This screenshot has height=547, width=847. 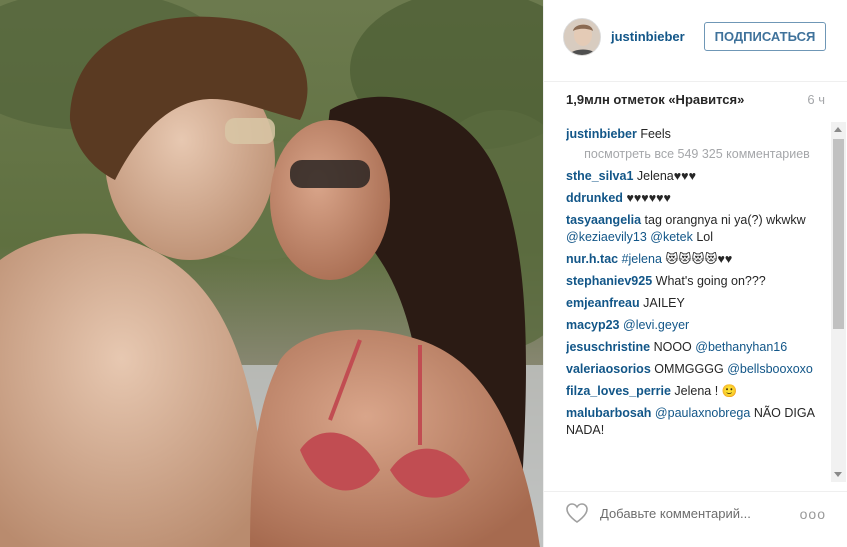 I want to click on post-caption: justinbieber Feels, so click(x=697, y=134).